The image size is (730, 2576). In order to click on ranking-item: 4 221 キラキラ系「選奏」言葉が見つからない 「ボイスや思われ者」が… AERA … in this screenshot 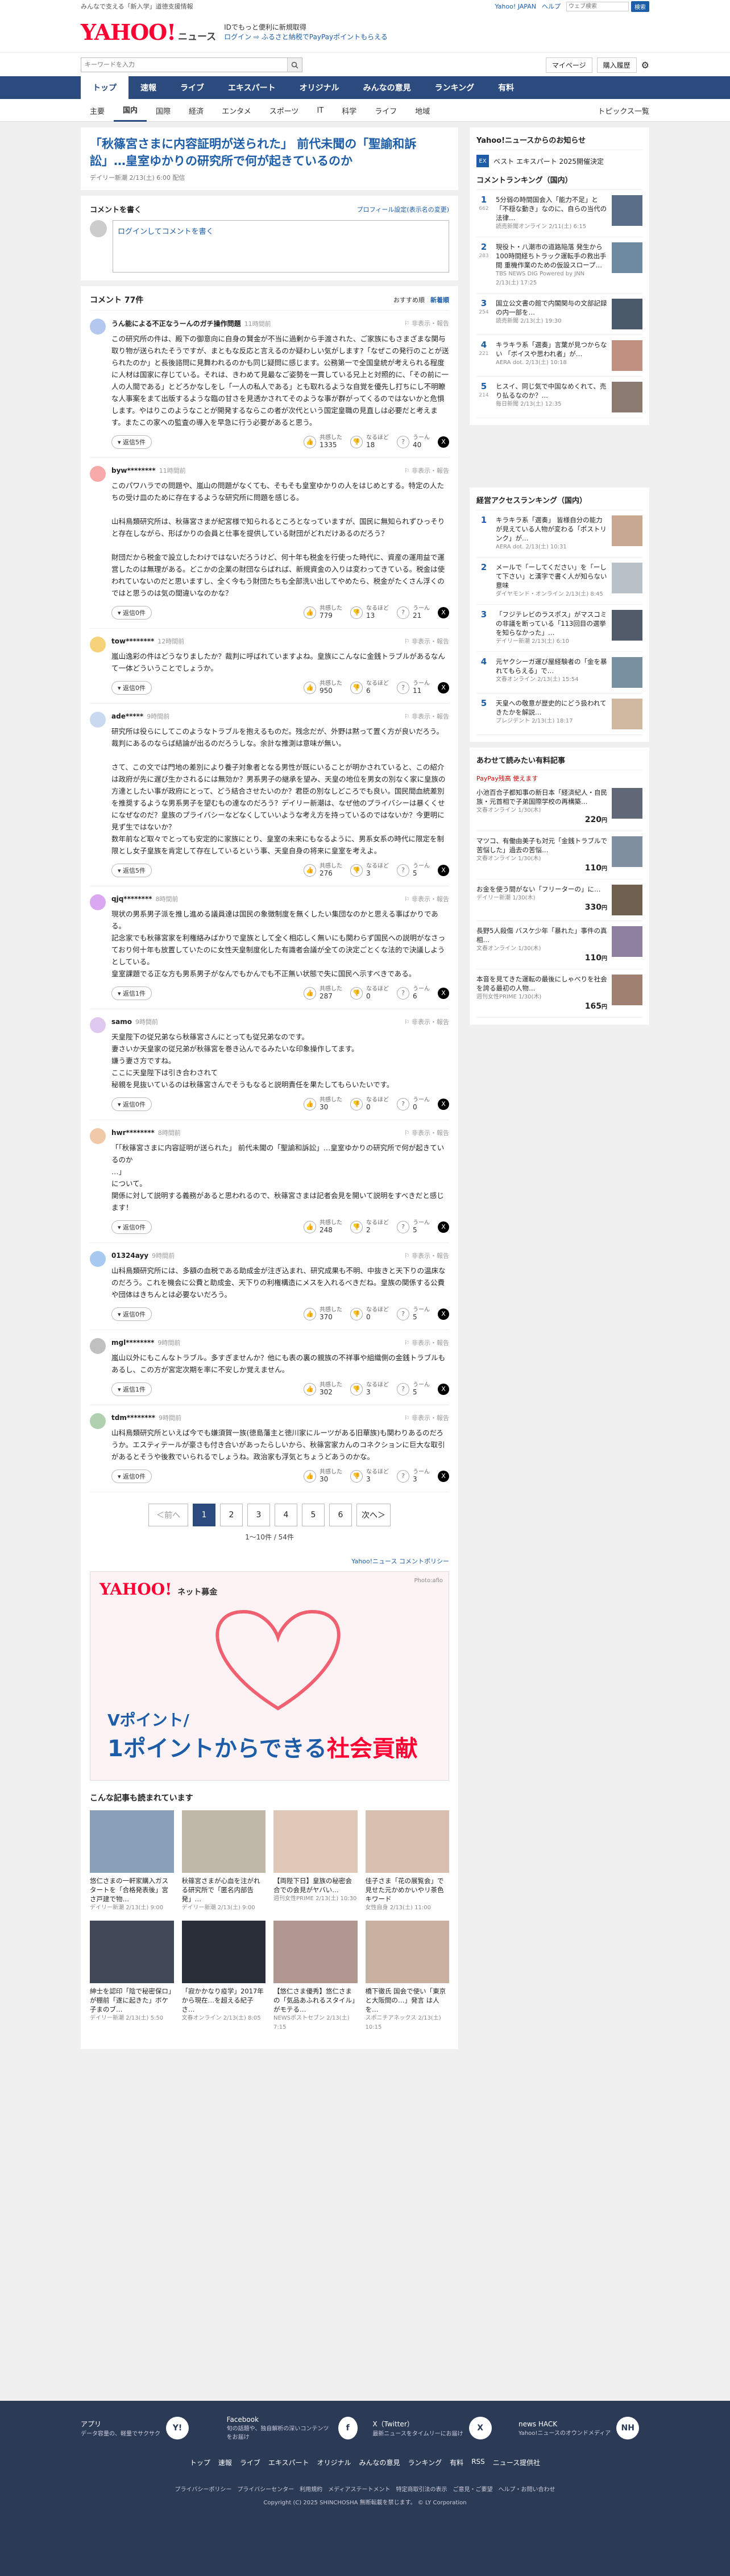, I will do `click(559, 356)`.